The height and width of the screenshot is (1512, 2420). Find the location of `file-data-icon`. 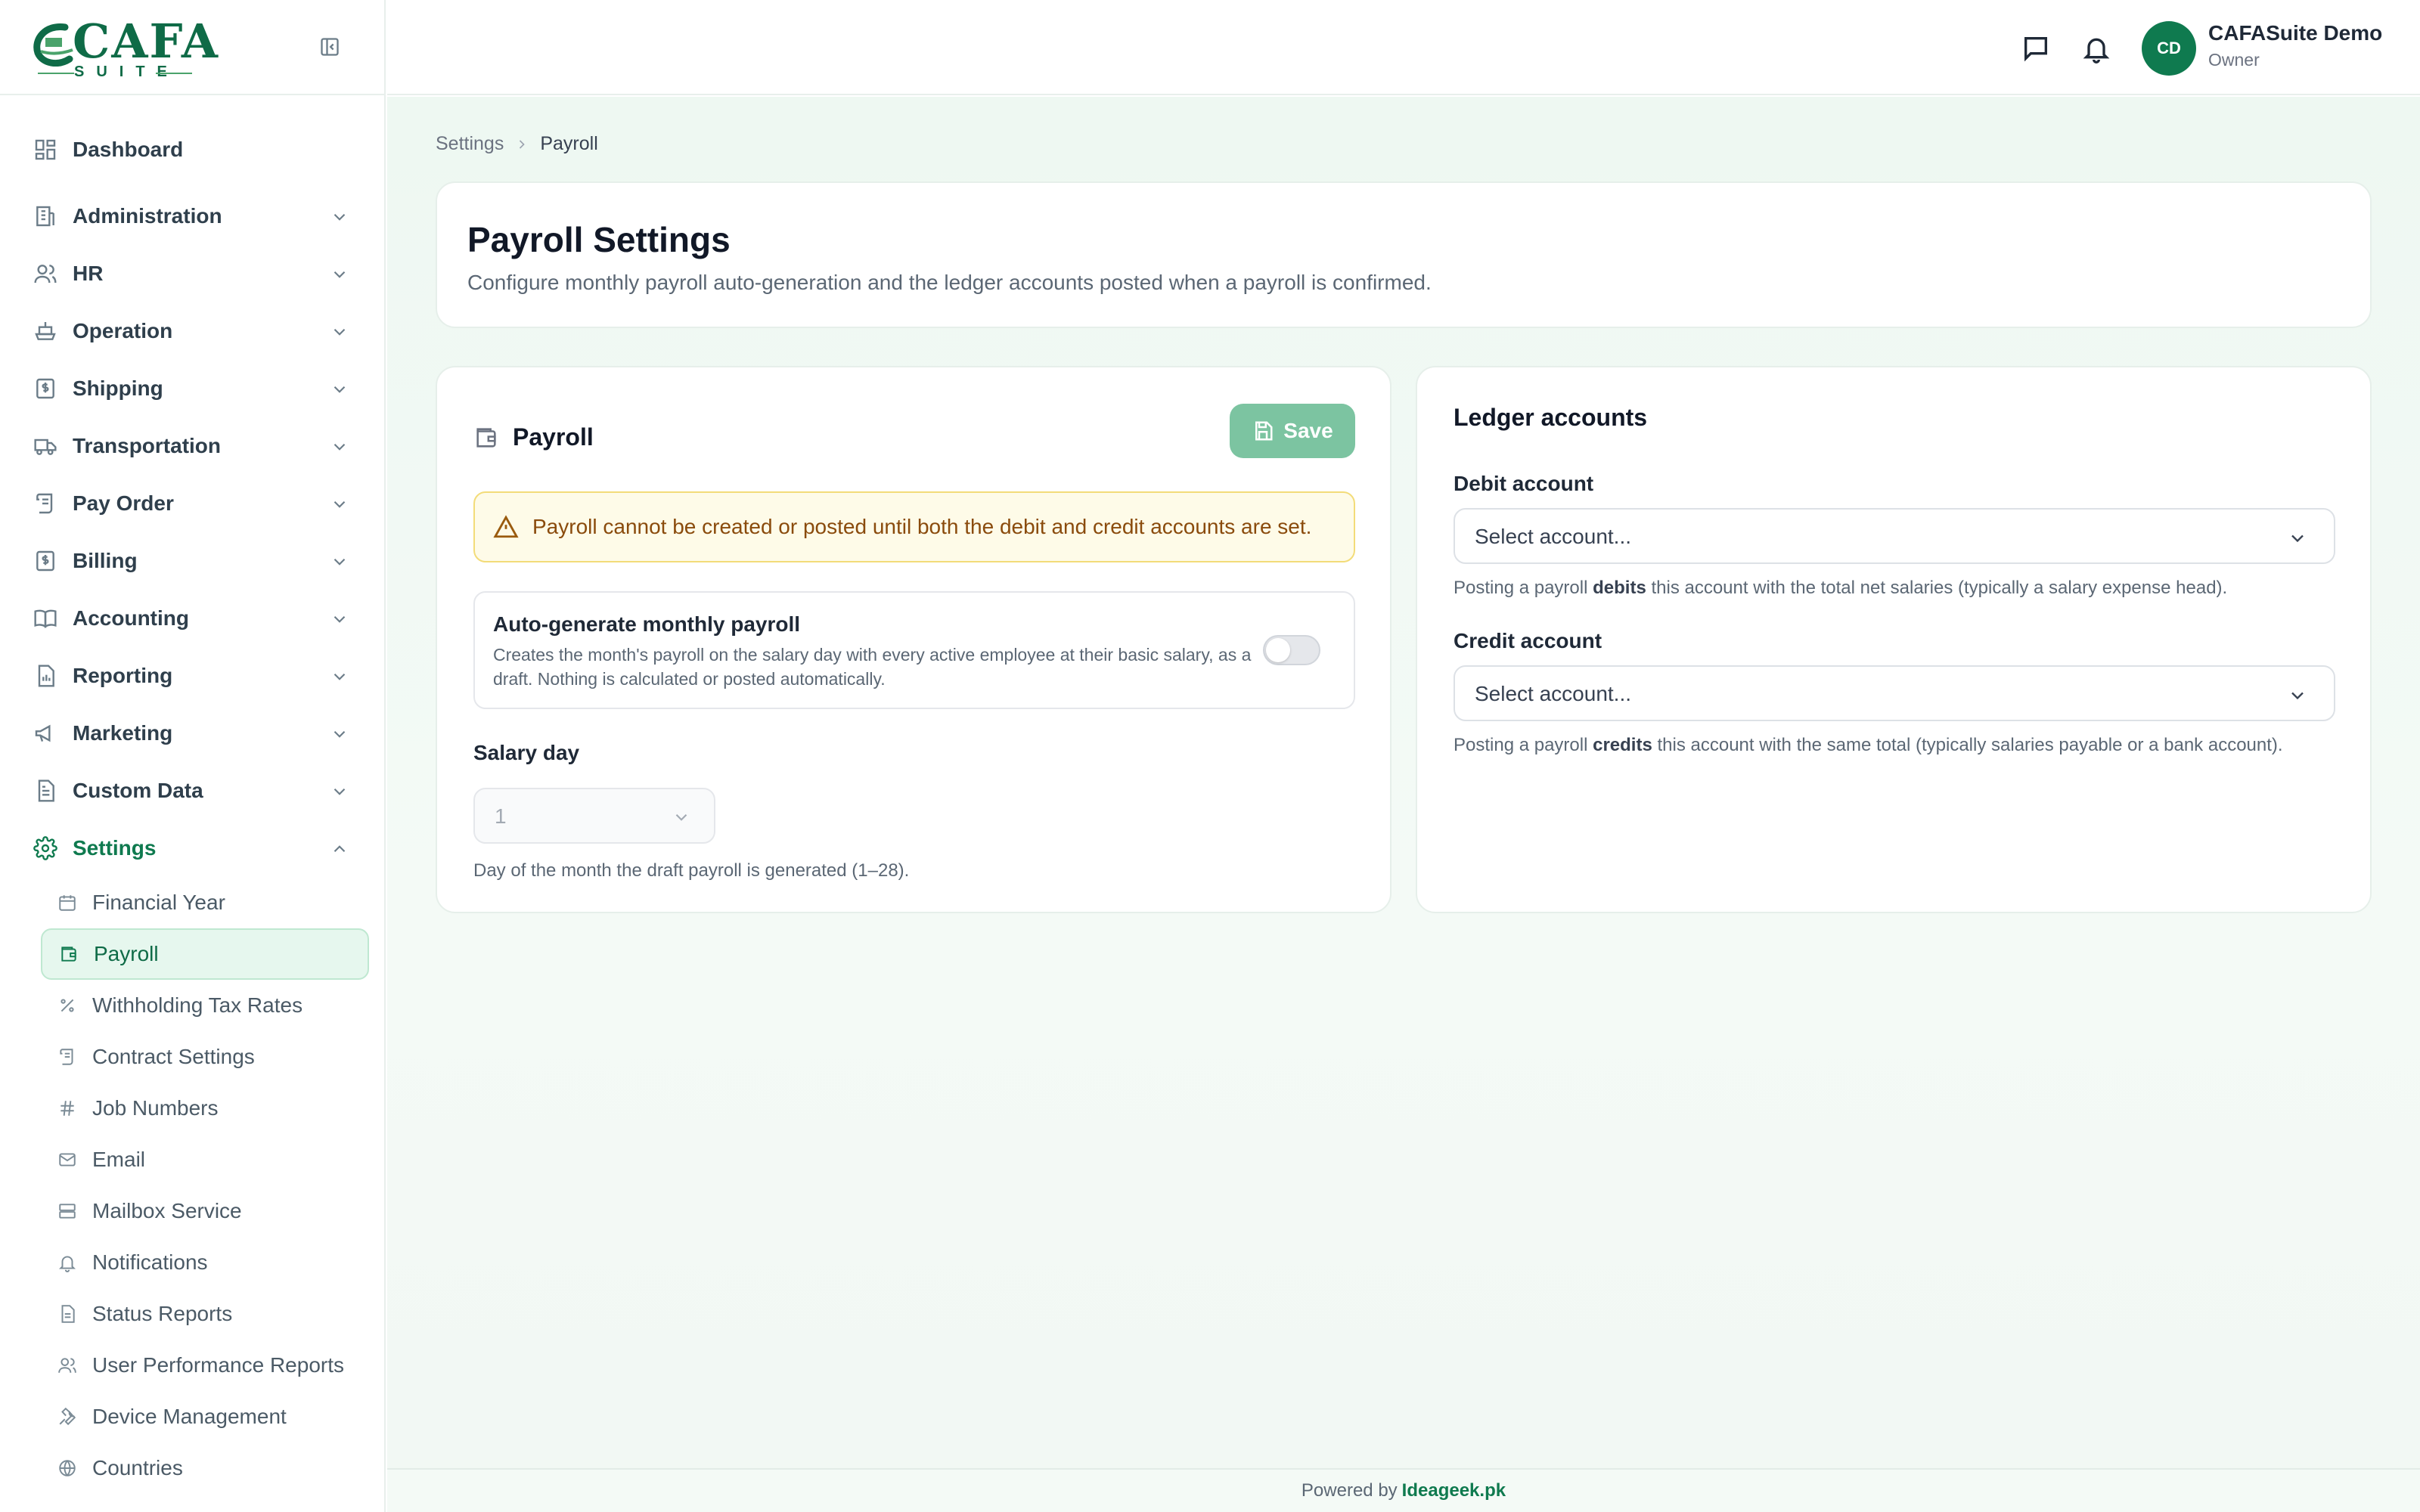

file-data-icon is located at coordinates (46, 791).